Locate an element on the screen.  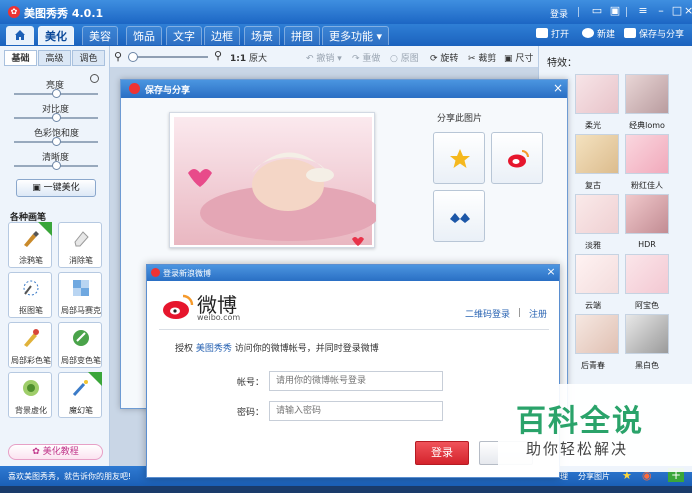
cutout-pen-tool: 抠图笔 is located at coordinates (30, 295).